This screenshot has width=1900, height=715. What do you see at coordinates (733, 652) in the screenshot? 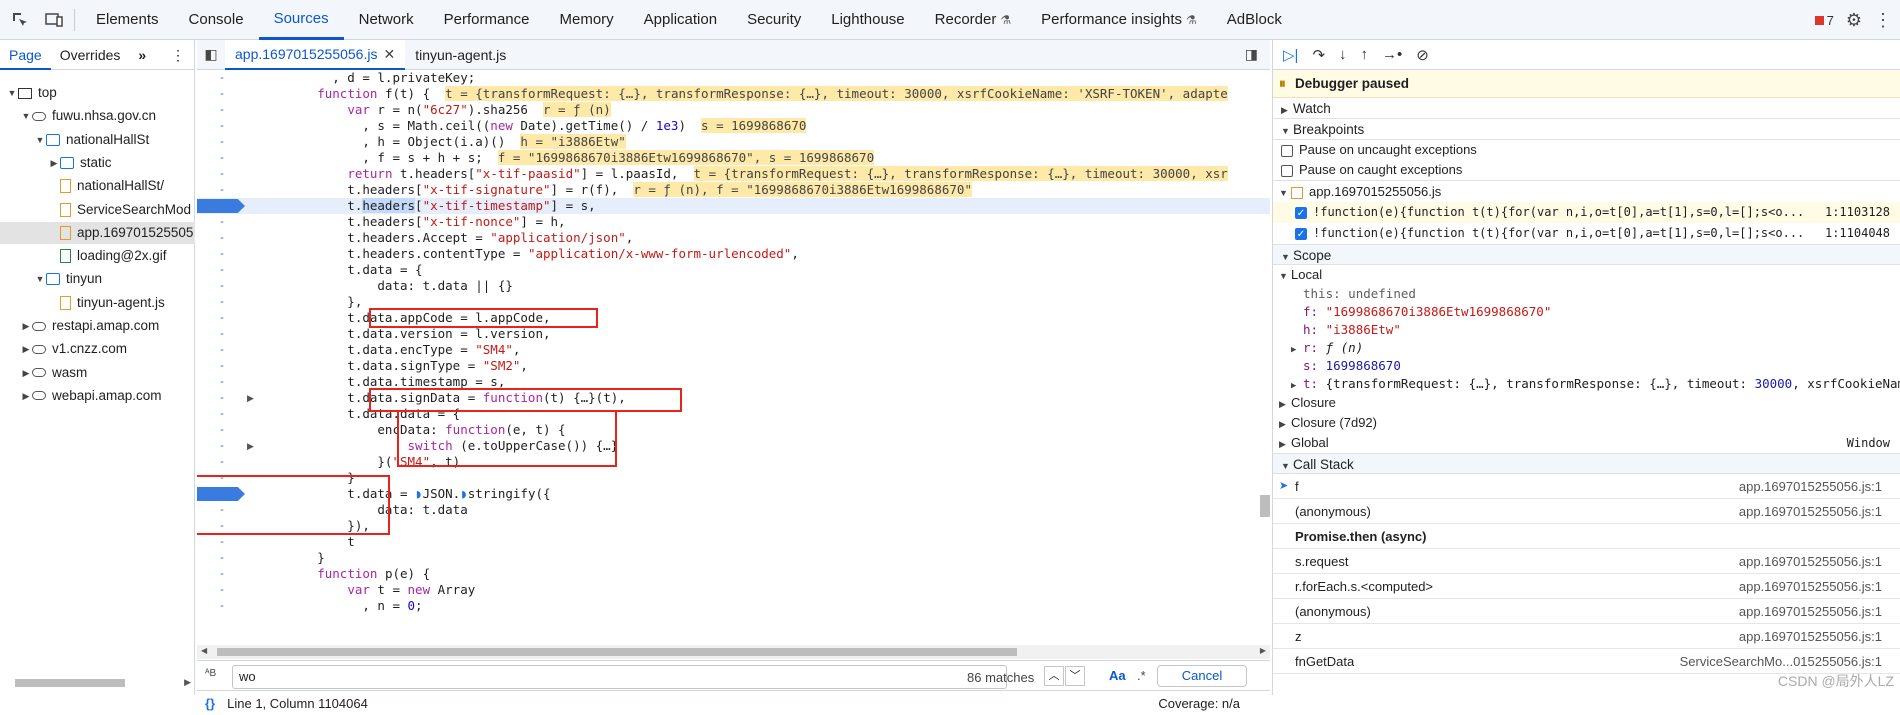
I see `horizontal-scrollbar: ◀ ▶` at bounding box center [733, 652].